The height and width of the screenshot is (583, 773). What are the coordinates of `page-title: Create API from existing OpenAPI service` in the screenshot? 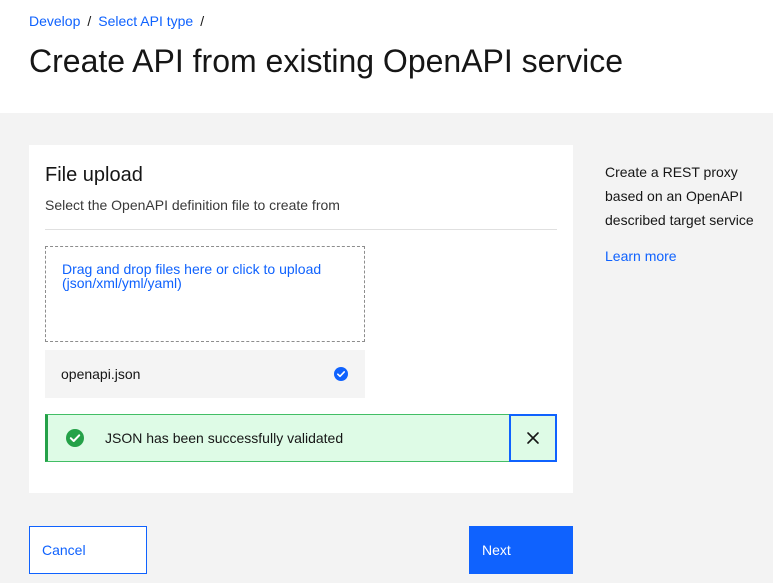 It's located at (326, 61).